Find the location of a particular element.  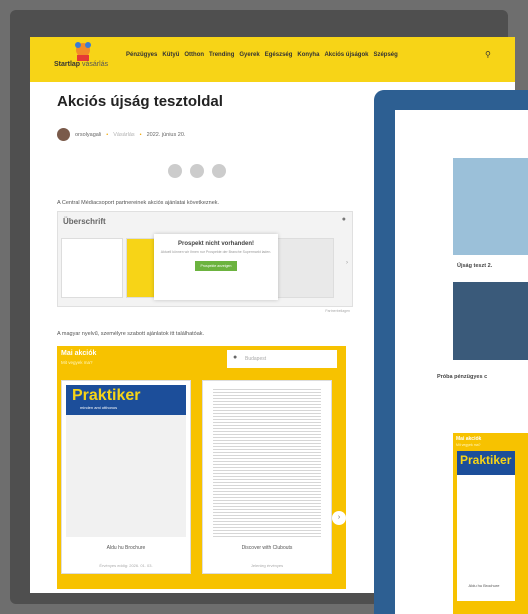

brochure-banner: Praktiker minden ami otthonos is located at coordinates (126, 400).